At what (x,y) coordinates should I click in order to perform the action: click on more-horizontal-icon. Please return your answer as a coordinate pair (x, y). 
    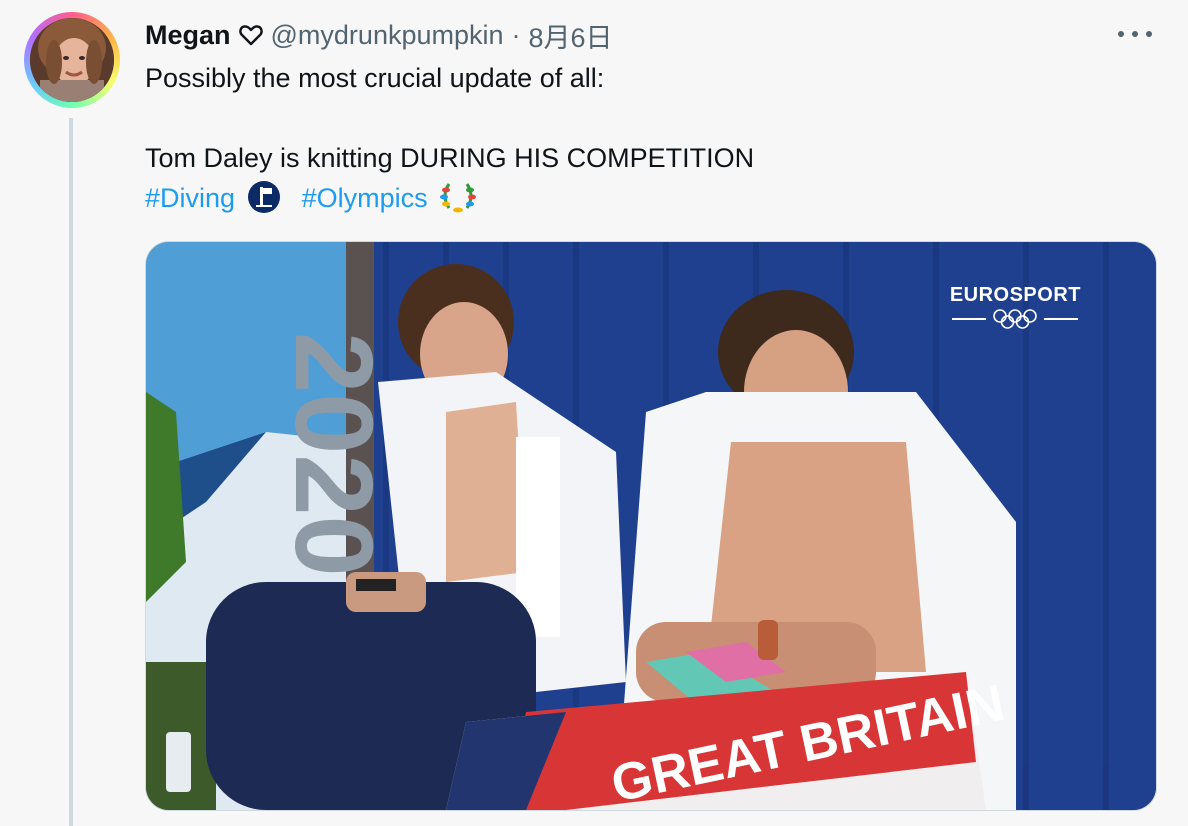
    Looking at the image, I should click on (1135, 34).